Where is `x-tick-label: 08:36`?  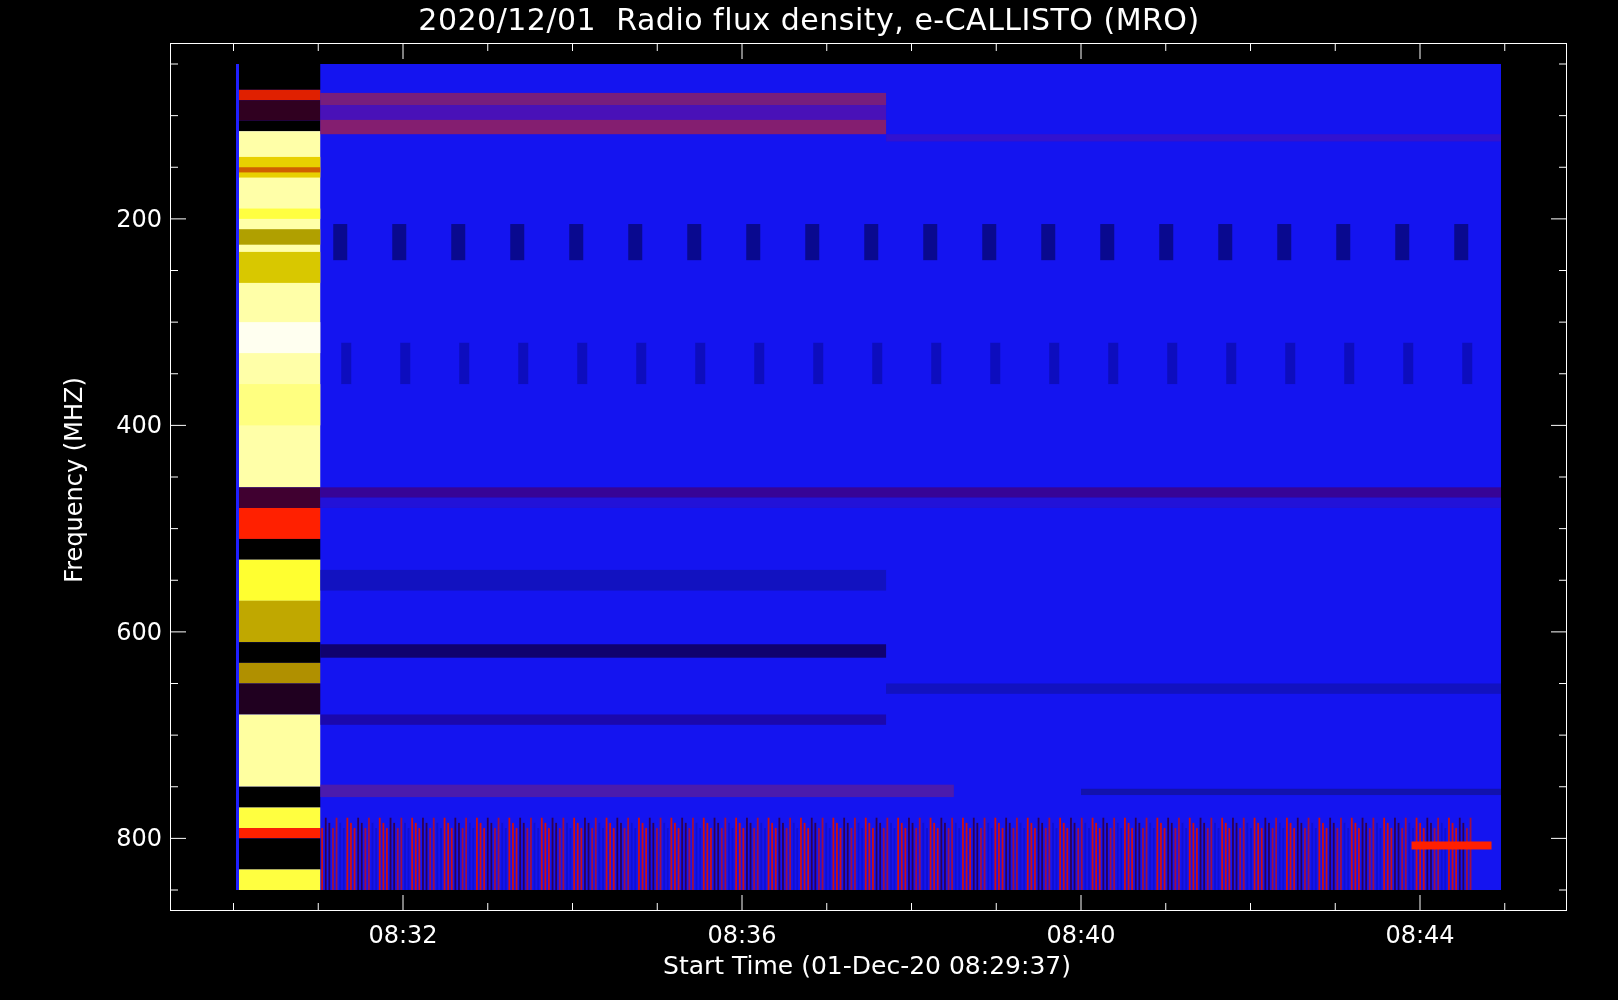 x-tick-label: 08:36 is located at coordinates (742, 935).